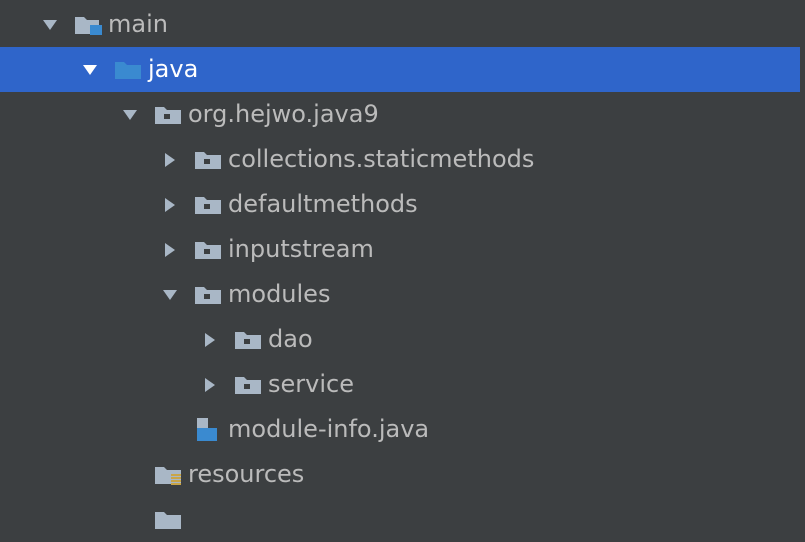 The height and width of the screenshot is (542, 805). What do you see at coordinates (400, 384) in the screenshot?
I see `tree-row: service` at bounding box center [400, 384].